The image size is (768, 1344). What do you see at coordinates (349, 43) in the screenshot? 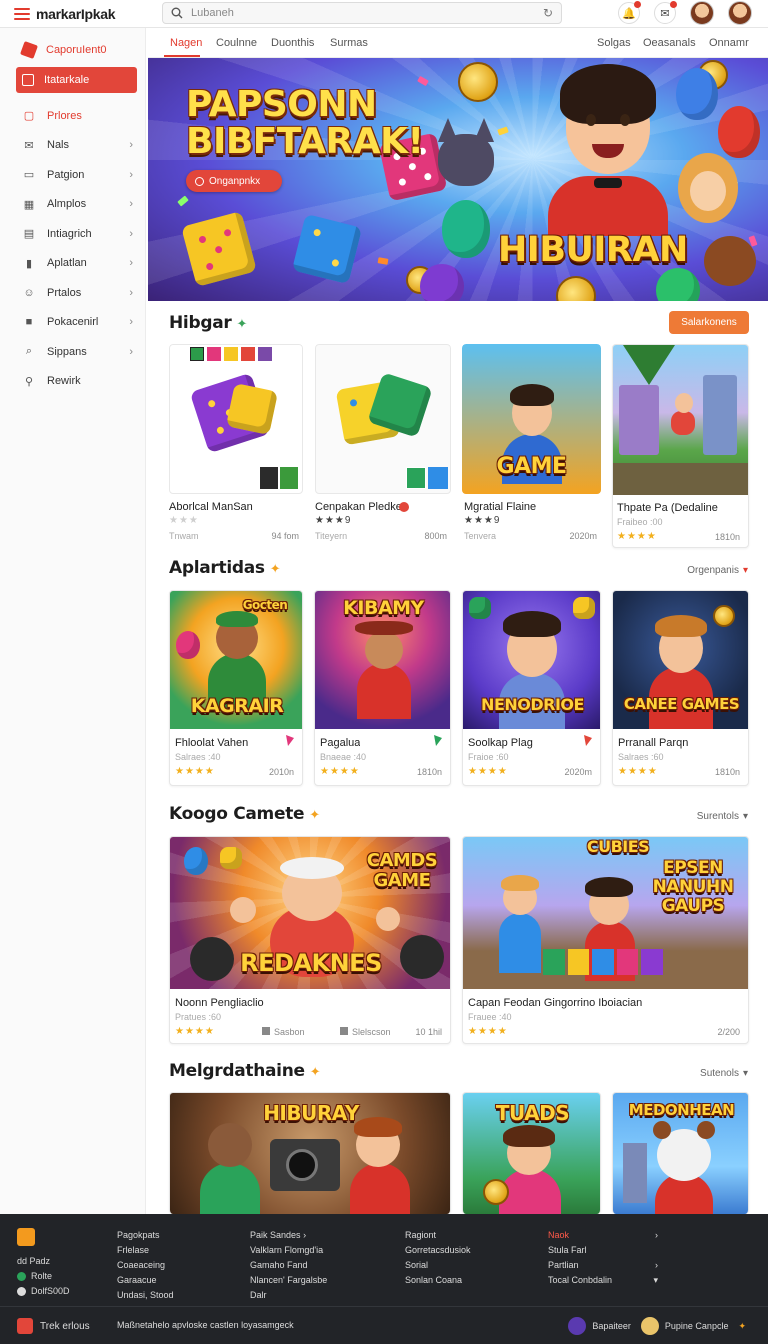
I see `tab-surmas: Surmas` at bounding box center [349, 43].